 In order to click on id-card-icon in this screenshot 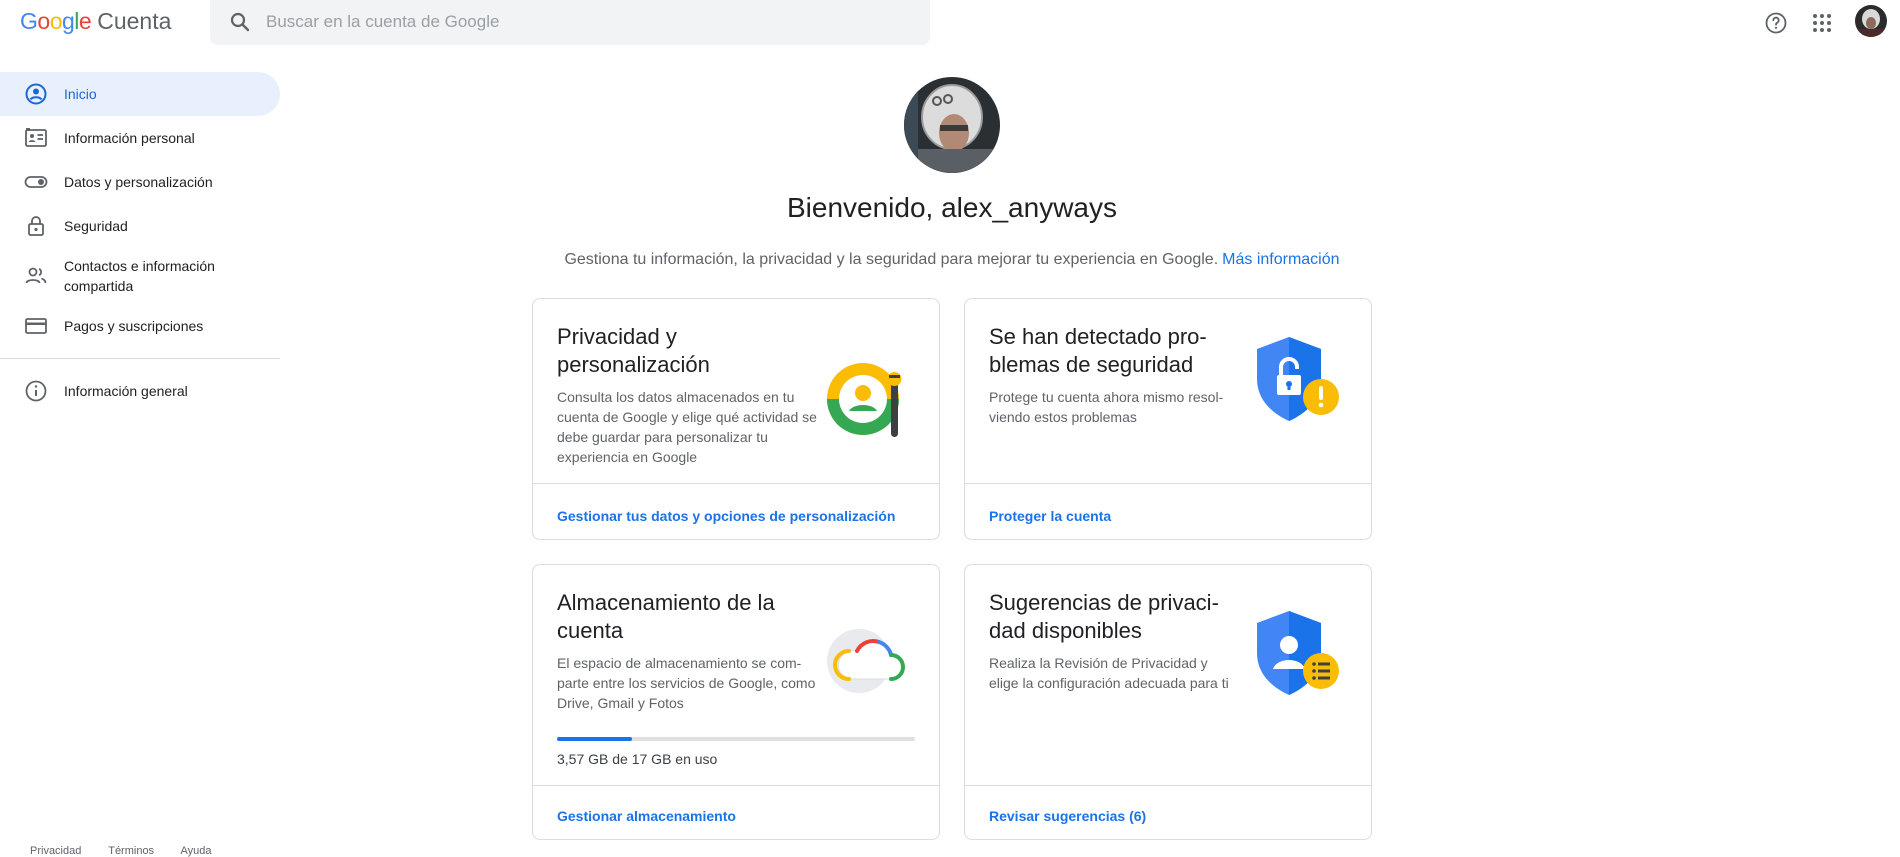, I will do `click(36, 137)`.